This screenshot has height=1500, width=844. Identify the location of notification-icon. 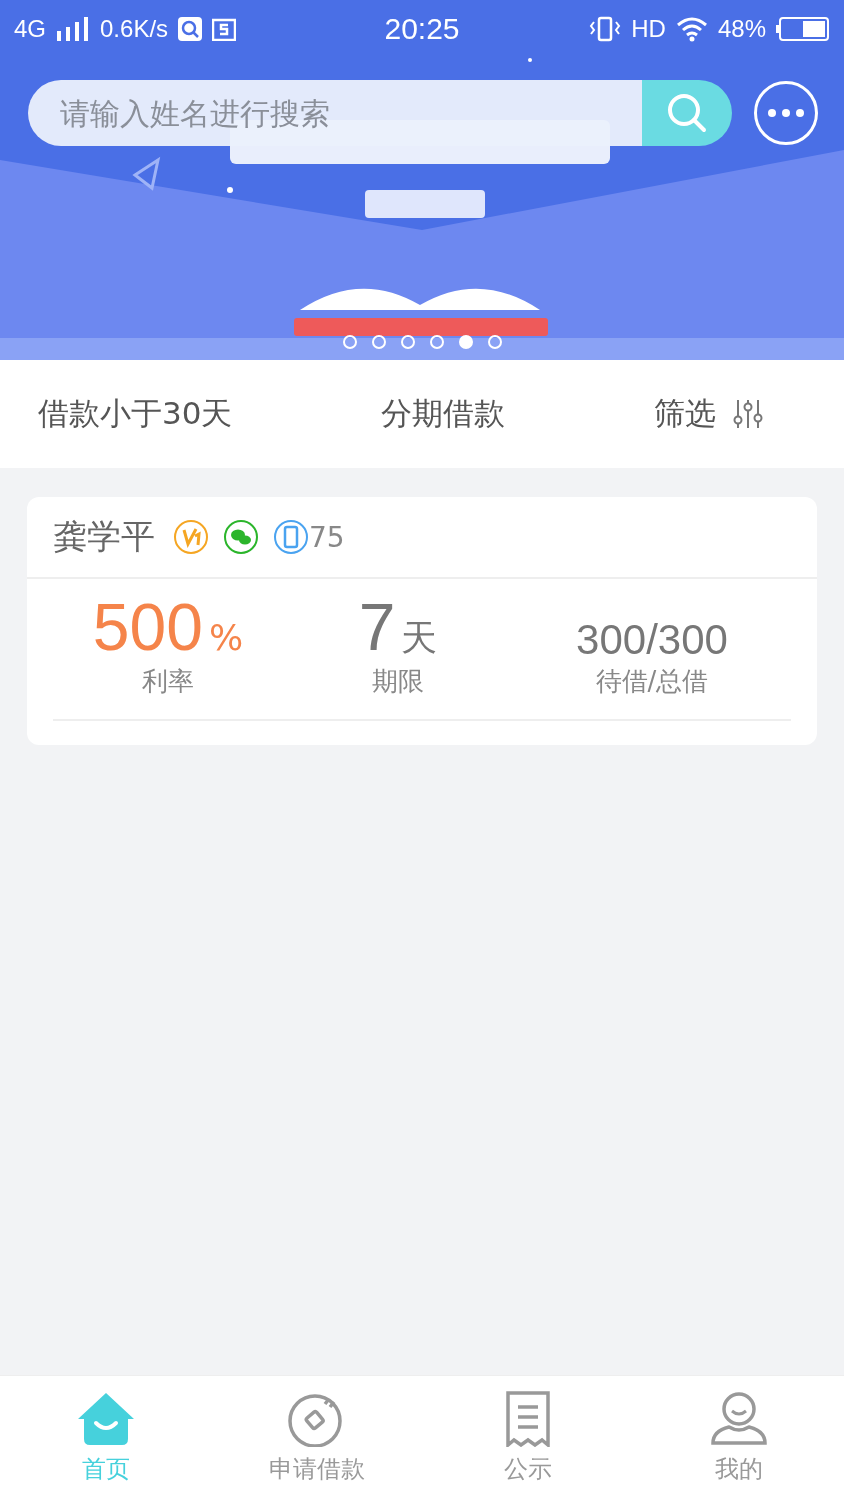
(224, 29).